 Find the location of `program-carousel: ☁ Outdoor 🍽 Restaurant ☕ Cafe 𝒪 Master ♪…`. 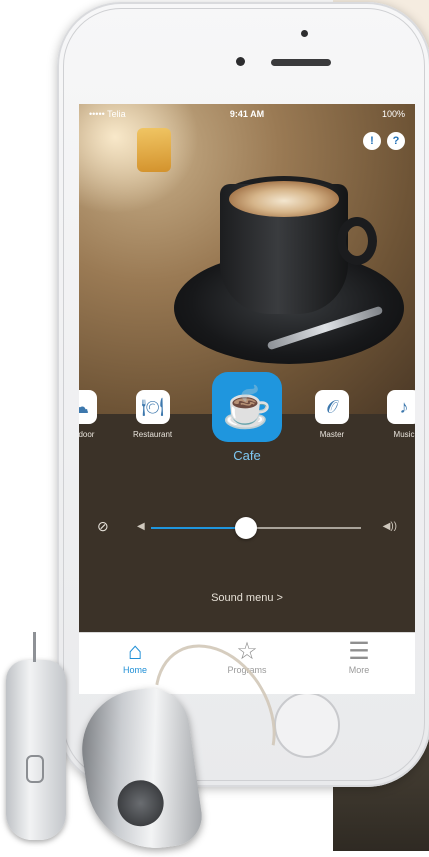

program-carousel: ☁ Outdoor 🍽 Restaurant ☕ Cafe 𝒪 Master ♪… is located at coordinates (247, 432).